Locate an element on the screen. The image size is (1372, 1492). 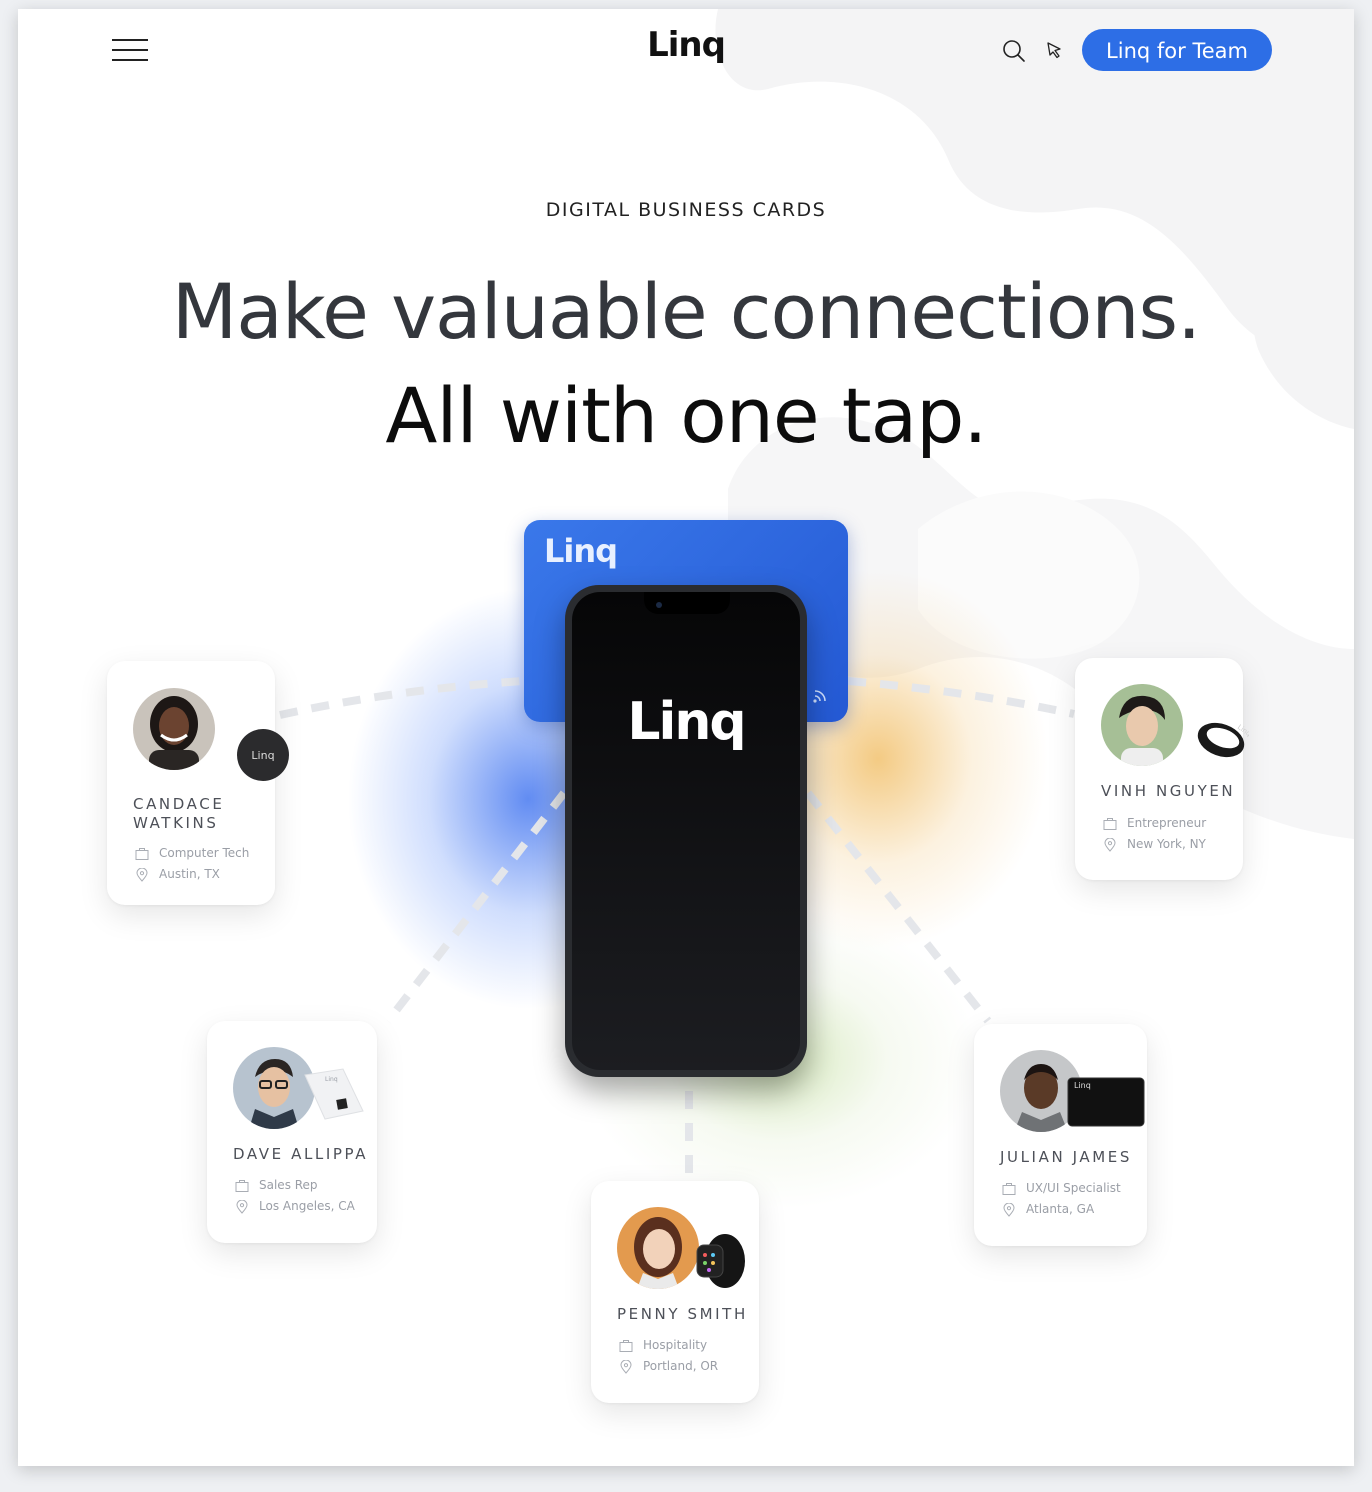
tap-disc-icon: Linq is located at coordinates (263, 755).